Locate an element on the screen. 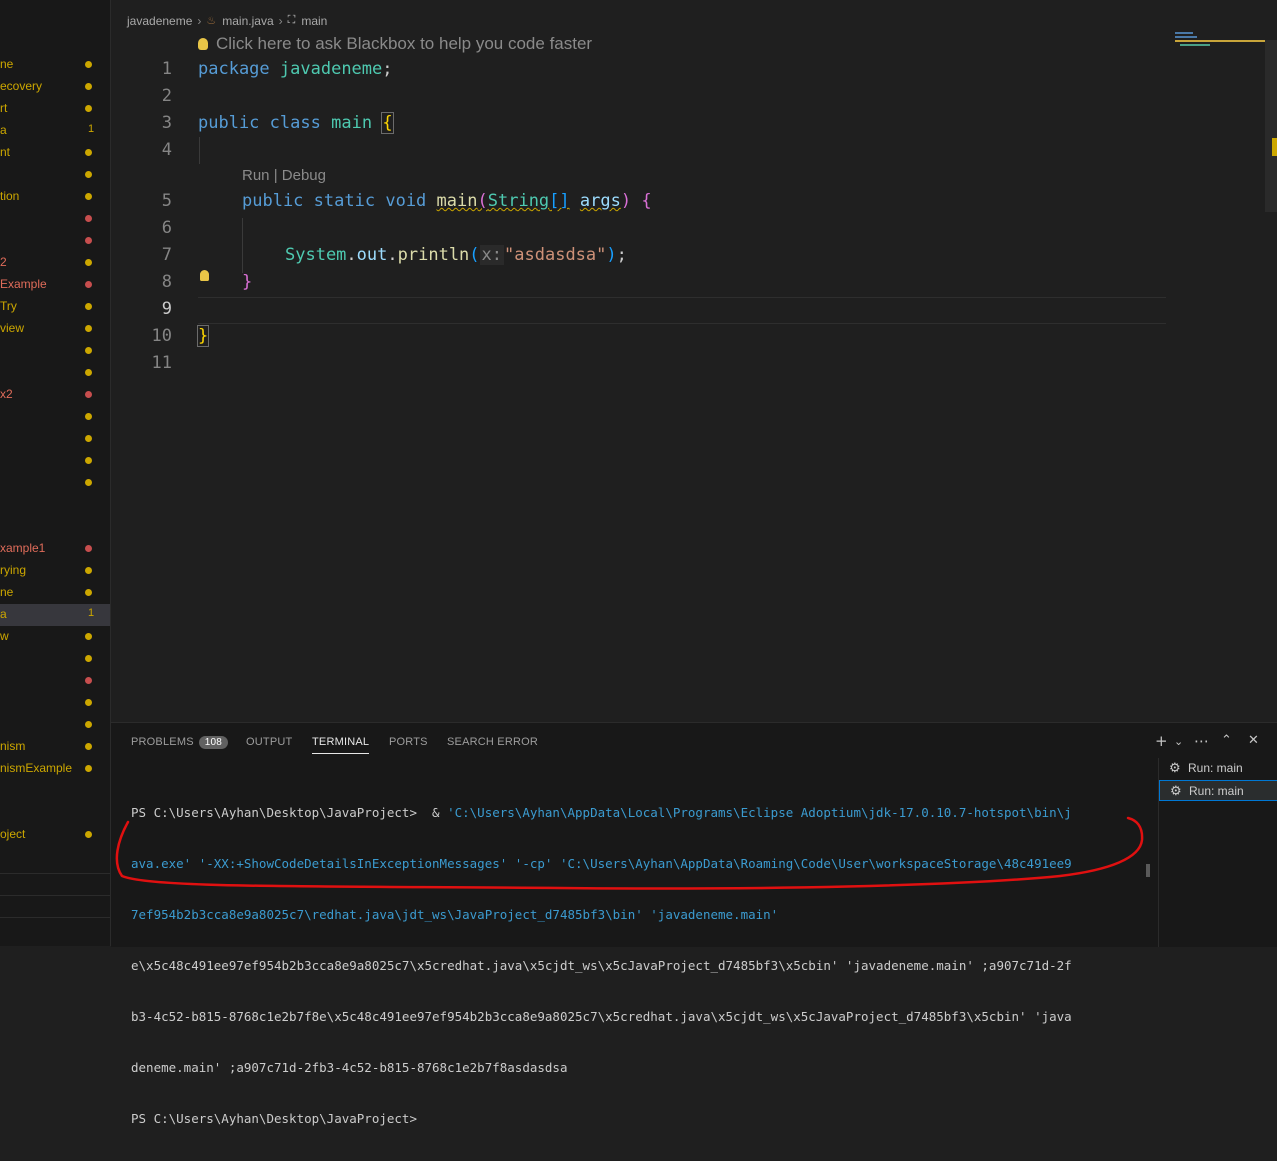  tab-problems-label: PROBLEMS is located at coordinates (162, 742).